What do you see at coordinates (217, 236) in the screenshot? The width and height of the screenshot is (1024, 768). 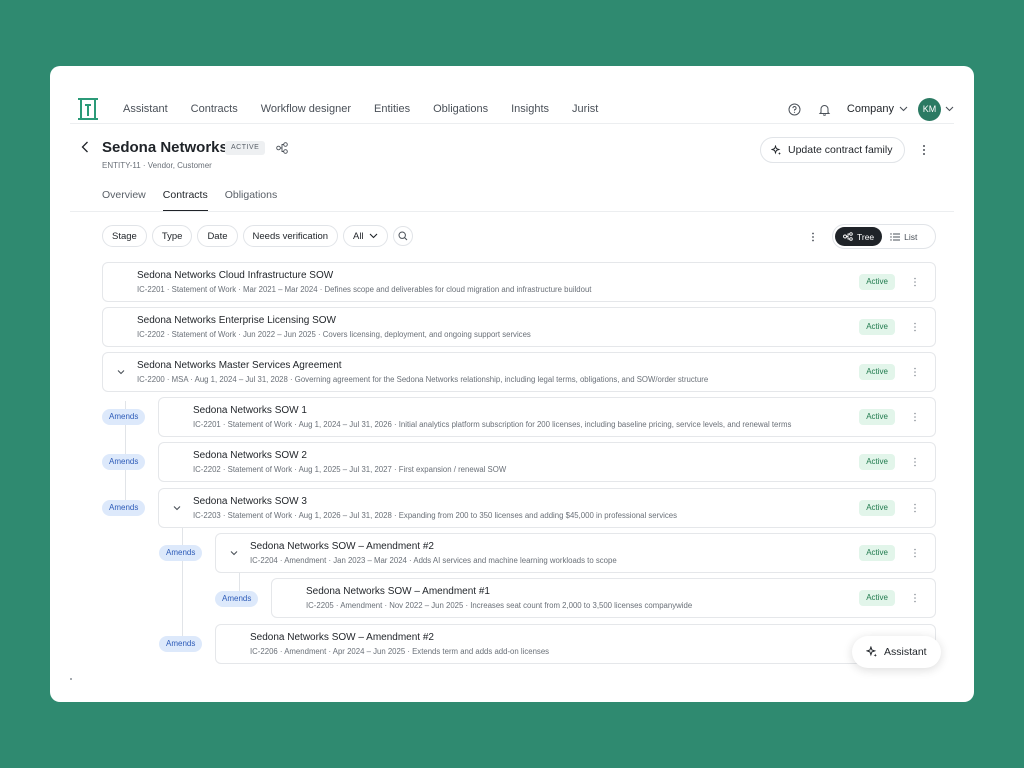 I see `filter-date: Date` at bounding box center [217, 236].